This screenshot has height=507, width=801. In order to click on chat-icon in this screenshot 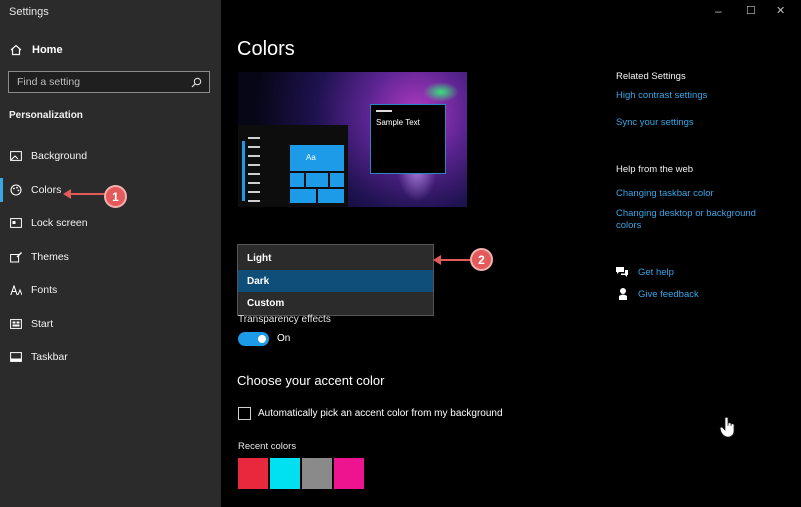, I will do `click(622, 272)`.